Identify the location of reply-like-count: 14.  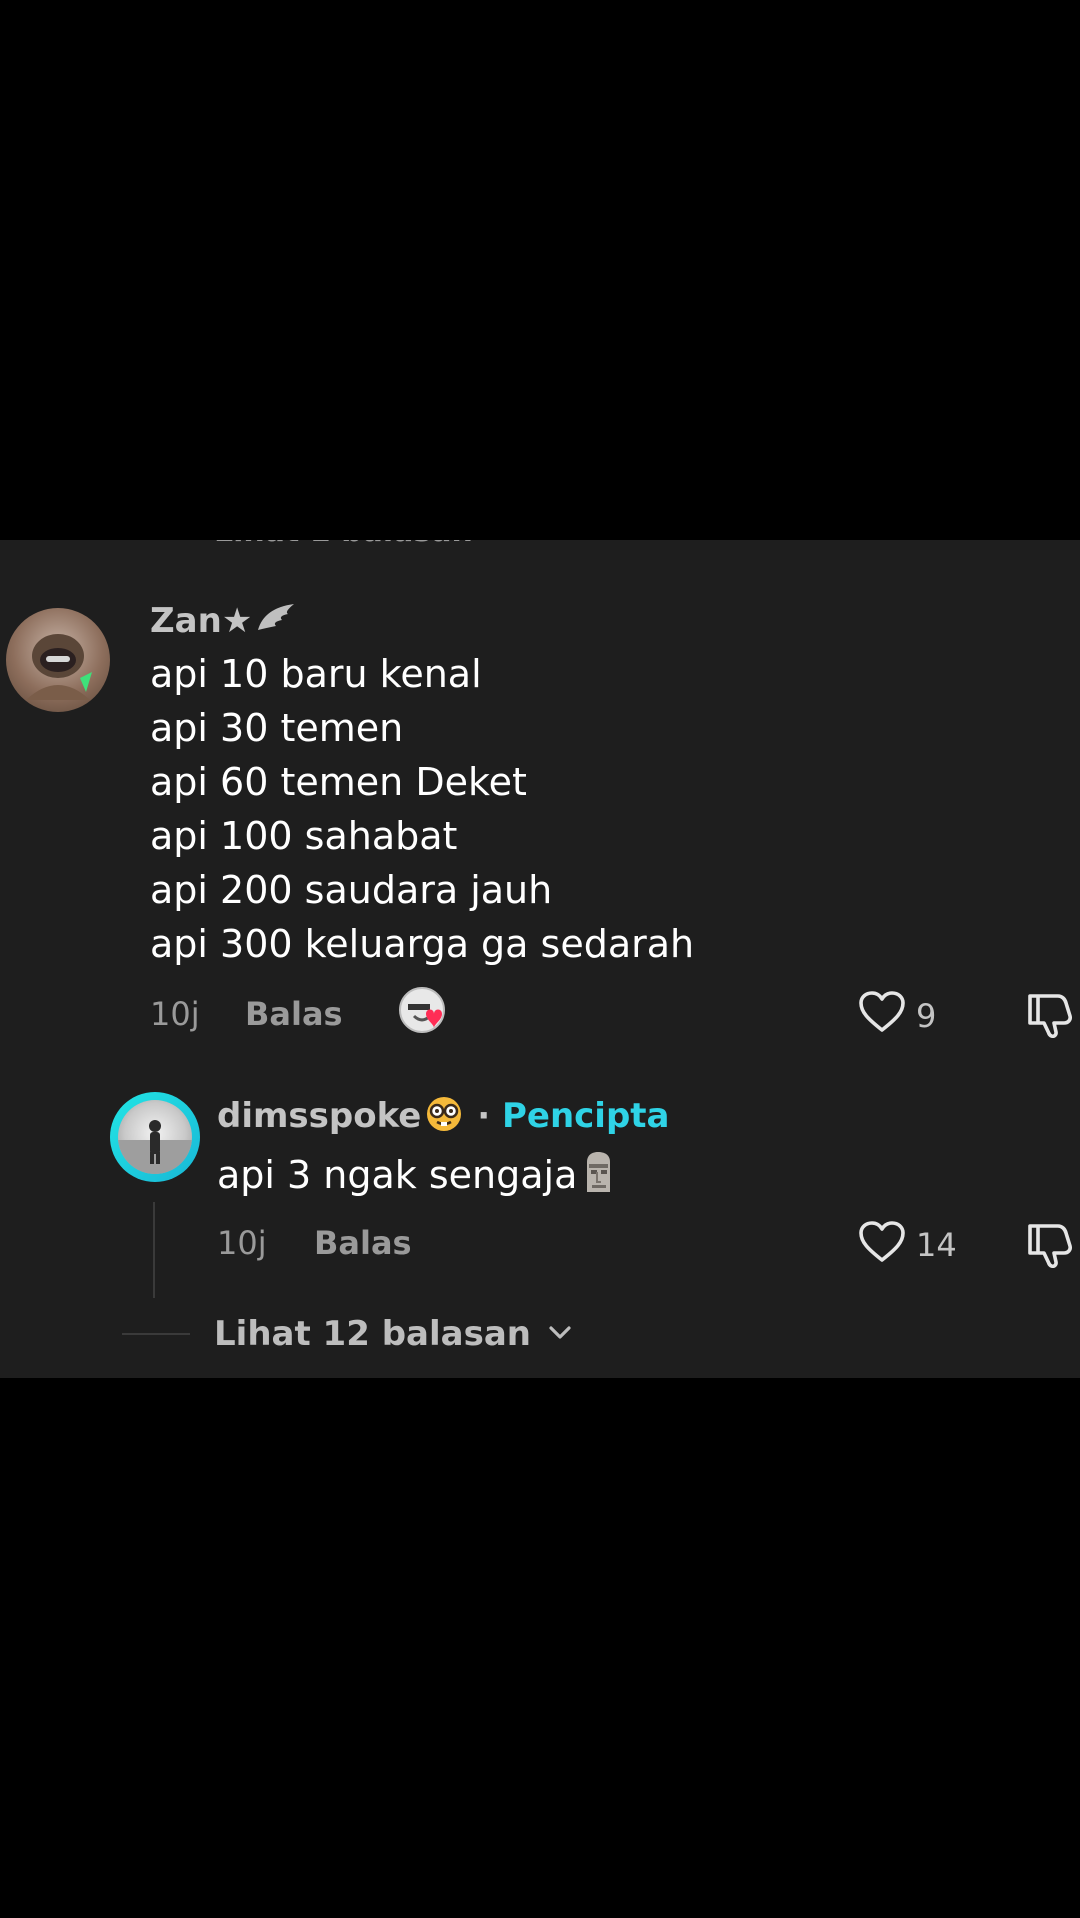
(936, 1245).